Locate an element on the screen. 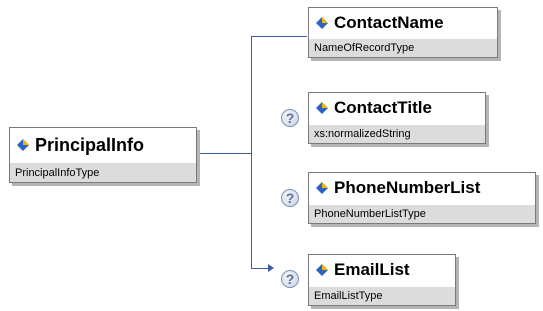 The image size is (543, 311). node-contacttitle: ContactTitle xs:normalizedString is located at coordinates (397, 118).